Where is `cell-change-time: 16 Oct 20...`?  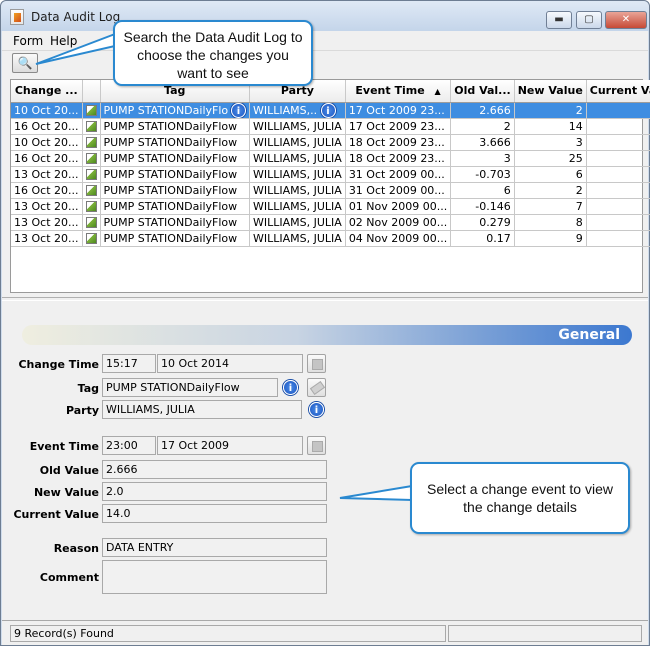 cell-change-time: 16 Oct 20... is located at coordinates (47, 158).